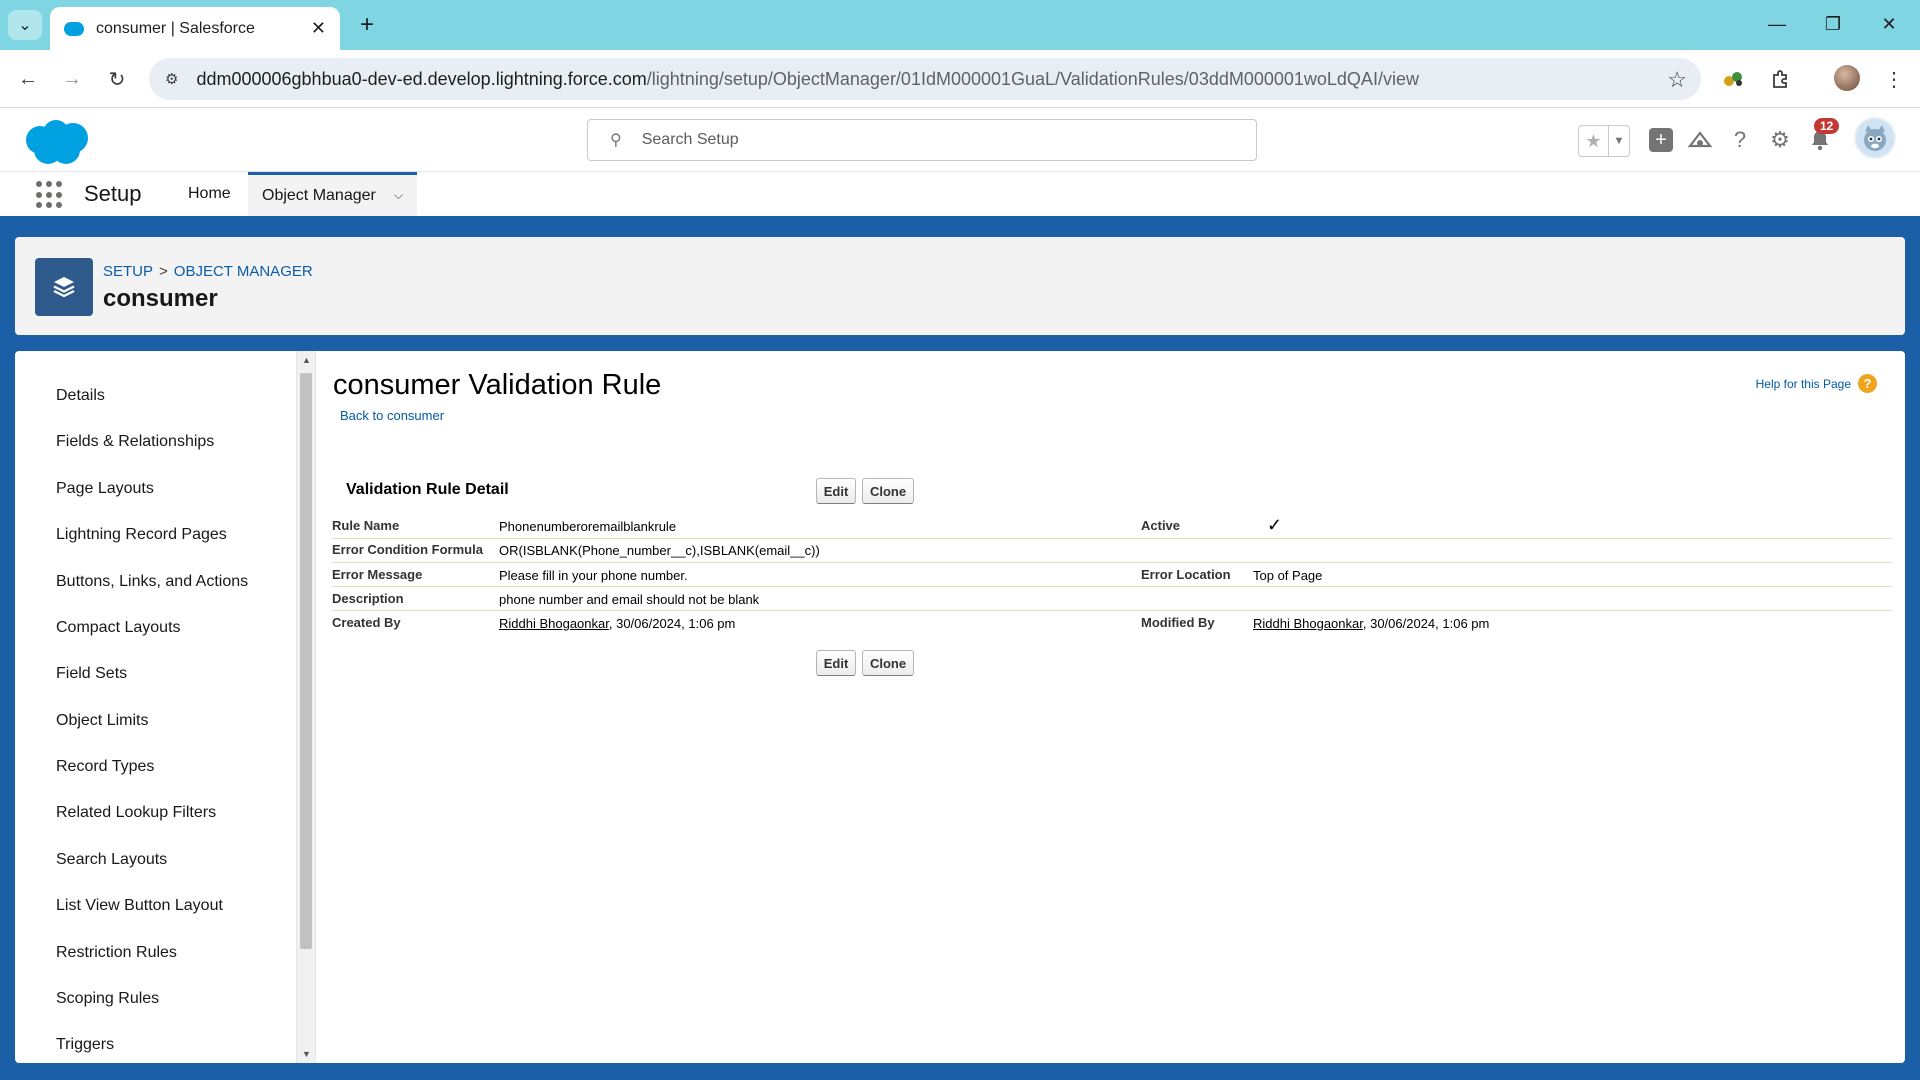 The width and height of the screenshot is (1920, 1080). Describe the element at coordinates (836, 663) in the screenshot. I see `edit-button-bottom: Edit` at that location.